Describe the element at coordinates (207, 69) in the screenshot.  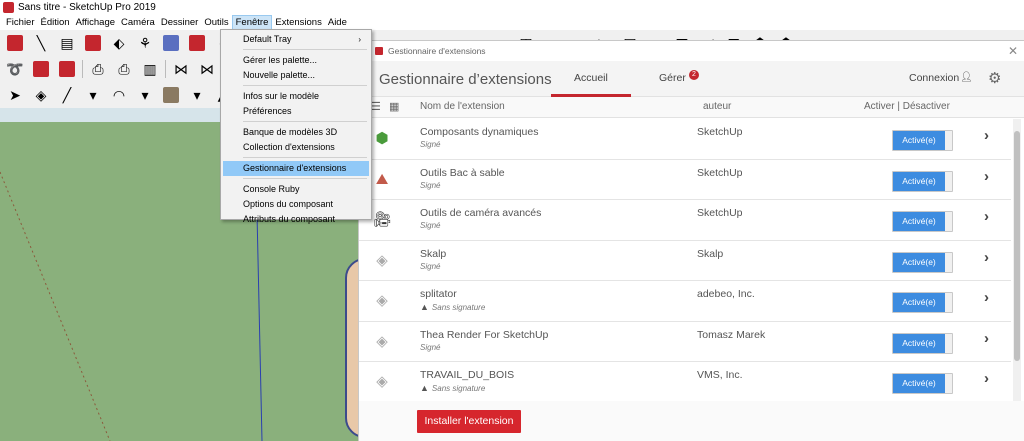
I see `section-cut-icon: ⋈` at that location.